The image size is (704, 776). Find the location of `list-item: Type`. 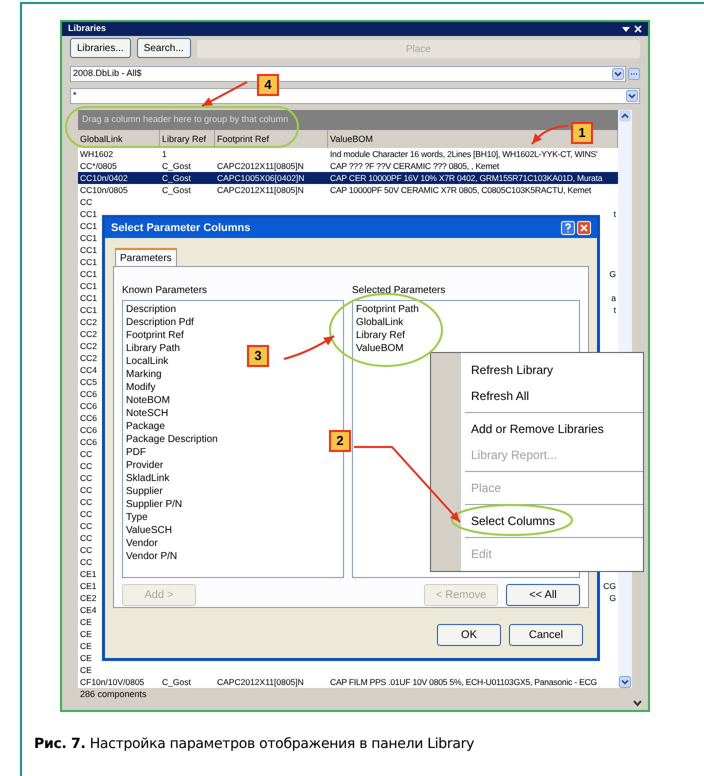

list-item: Type is located at coordinates (137, 517).